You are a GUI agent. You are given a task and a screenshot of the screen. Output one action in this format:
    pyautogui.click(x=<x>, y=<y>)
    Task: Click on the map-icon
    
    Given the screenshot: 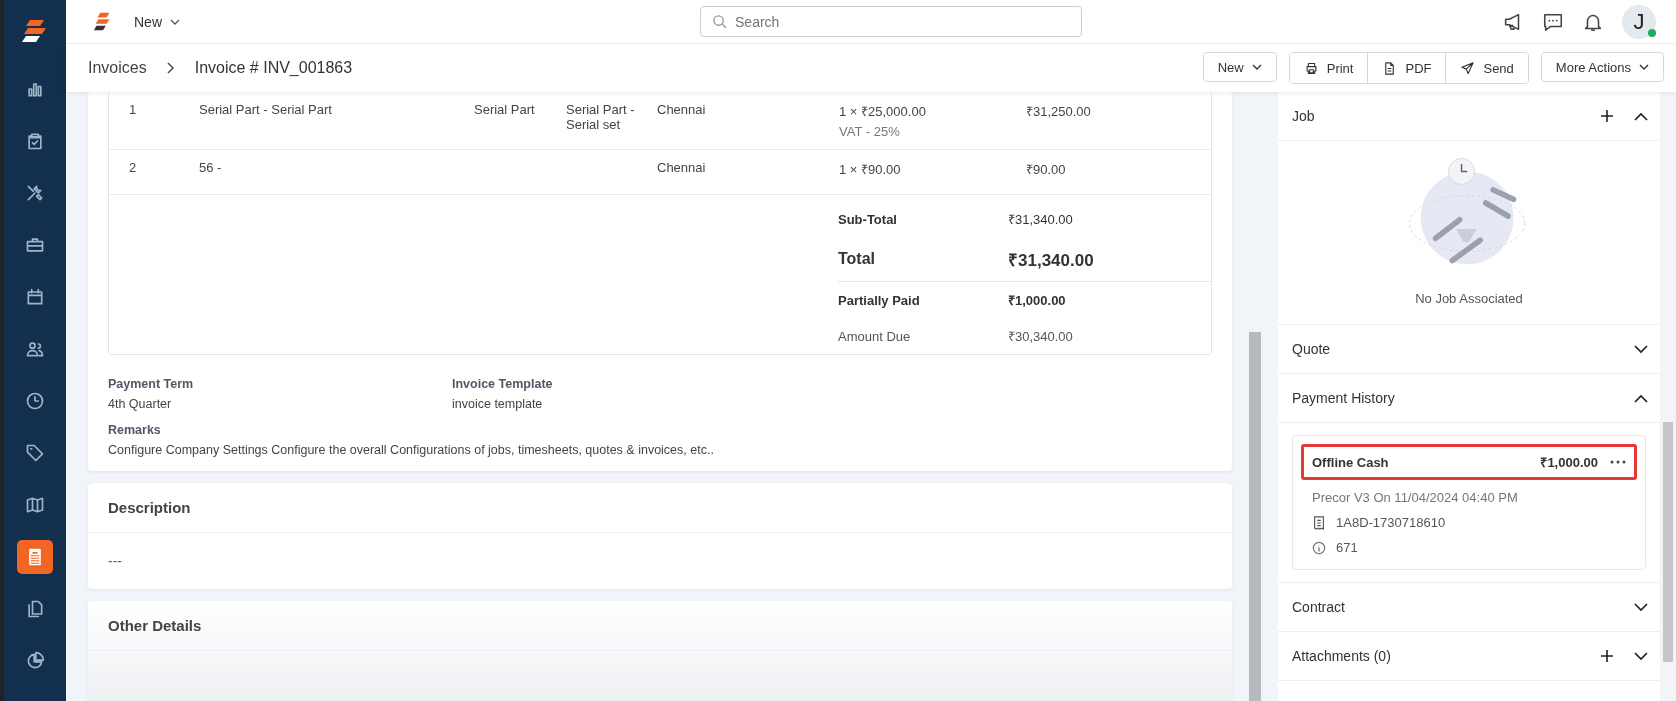 What is the action you would take?
    pyautogui.click(x=35, y=505)
    